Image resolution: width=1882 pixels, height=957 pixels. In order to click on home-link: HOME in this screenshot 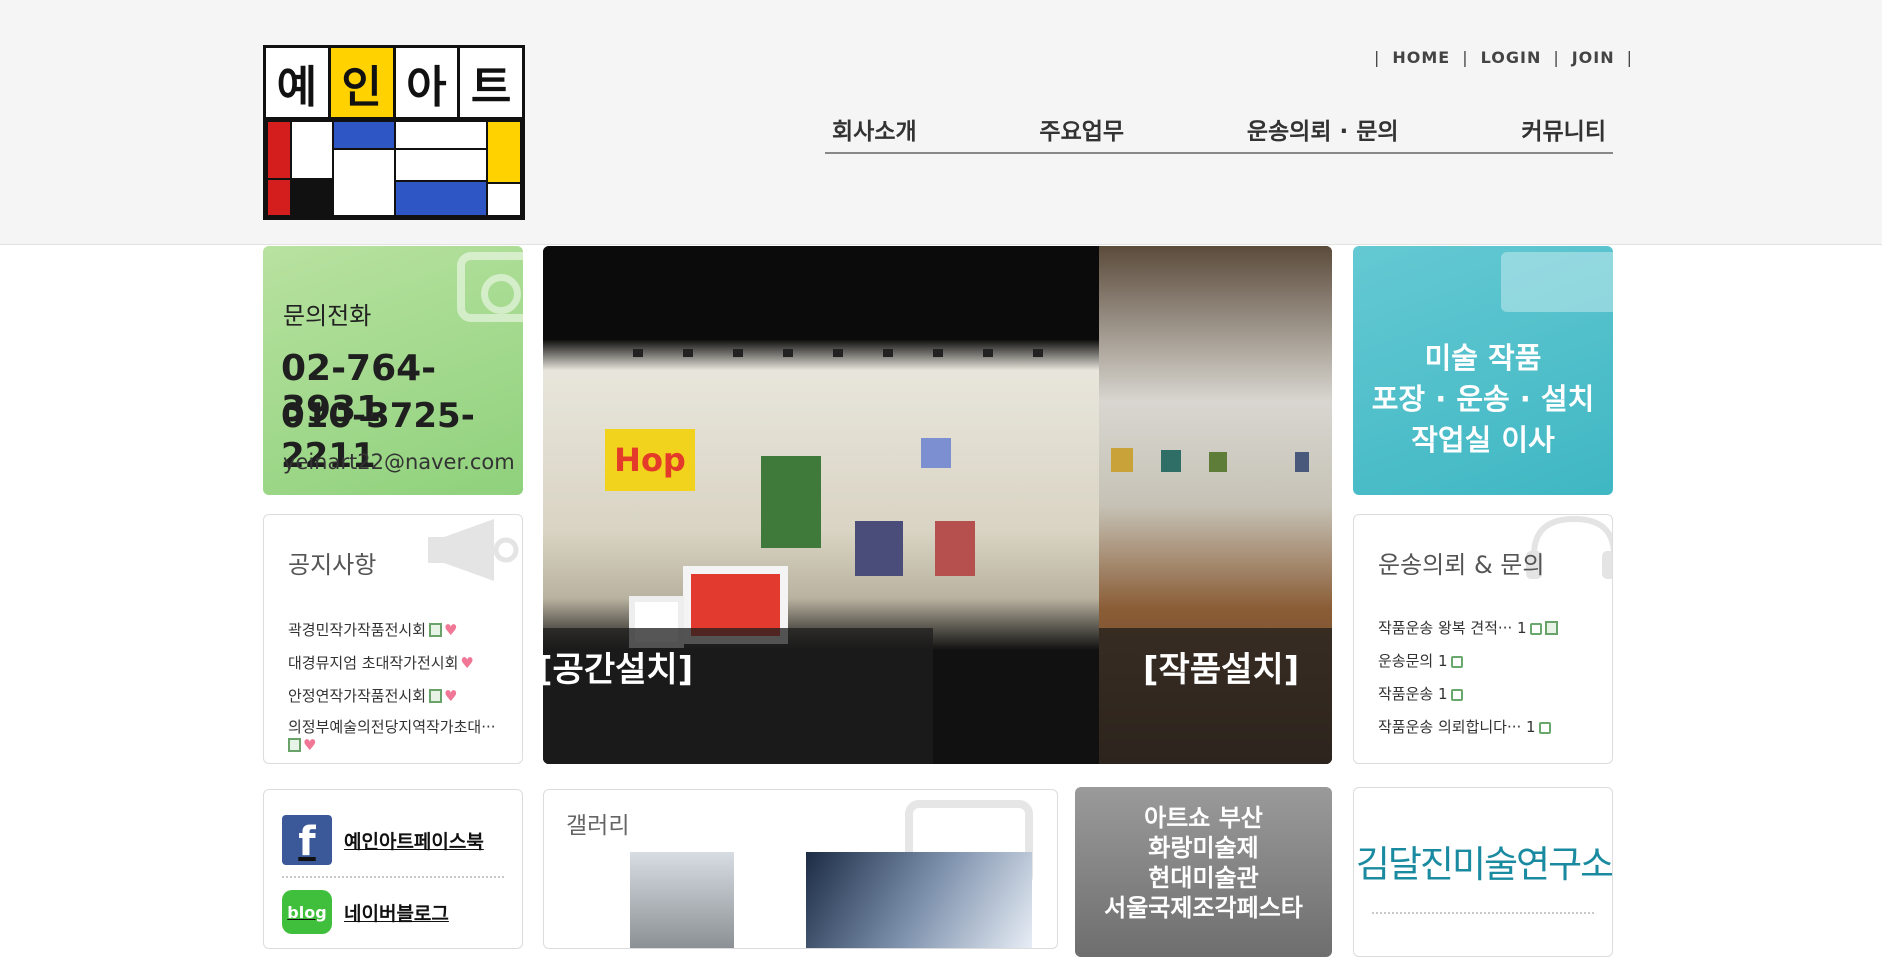, I will do `click(1421, 57)`.